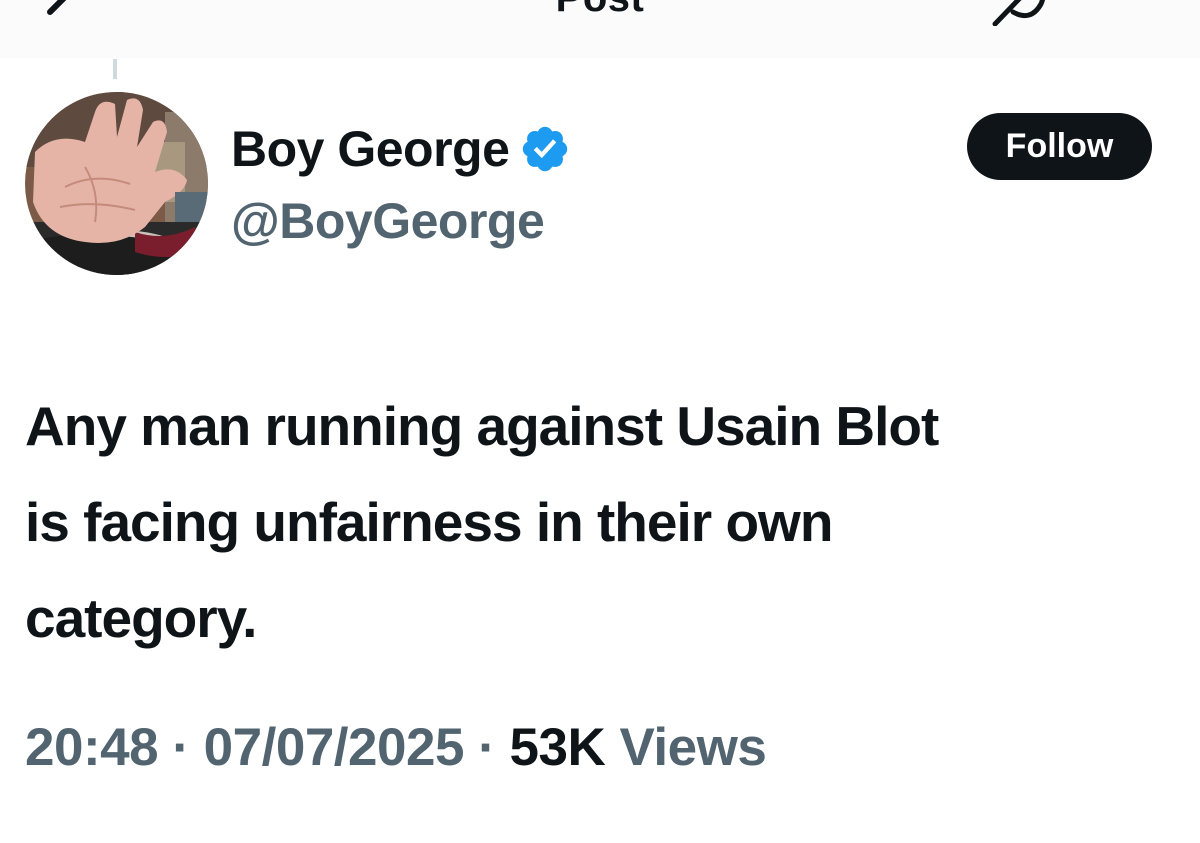 The width and height of the screenshot is (1200, 843). Describe the element at coordinates (1059, 146) in the screenshot. I see `follow-button: Follow` at that location.